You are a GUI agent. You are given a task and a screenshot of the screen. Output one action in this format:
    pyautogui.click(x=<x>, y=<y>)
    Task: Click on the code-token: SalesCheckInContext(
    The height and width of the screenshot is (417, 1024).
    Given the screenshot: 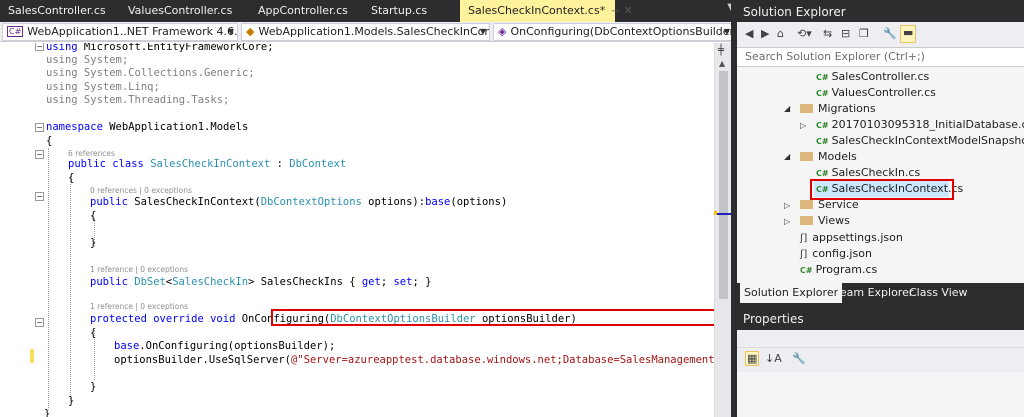 What is the action you would take?
    pyautogui.click(x=194, y=202)
    